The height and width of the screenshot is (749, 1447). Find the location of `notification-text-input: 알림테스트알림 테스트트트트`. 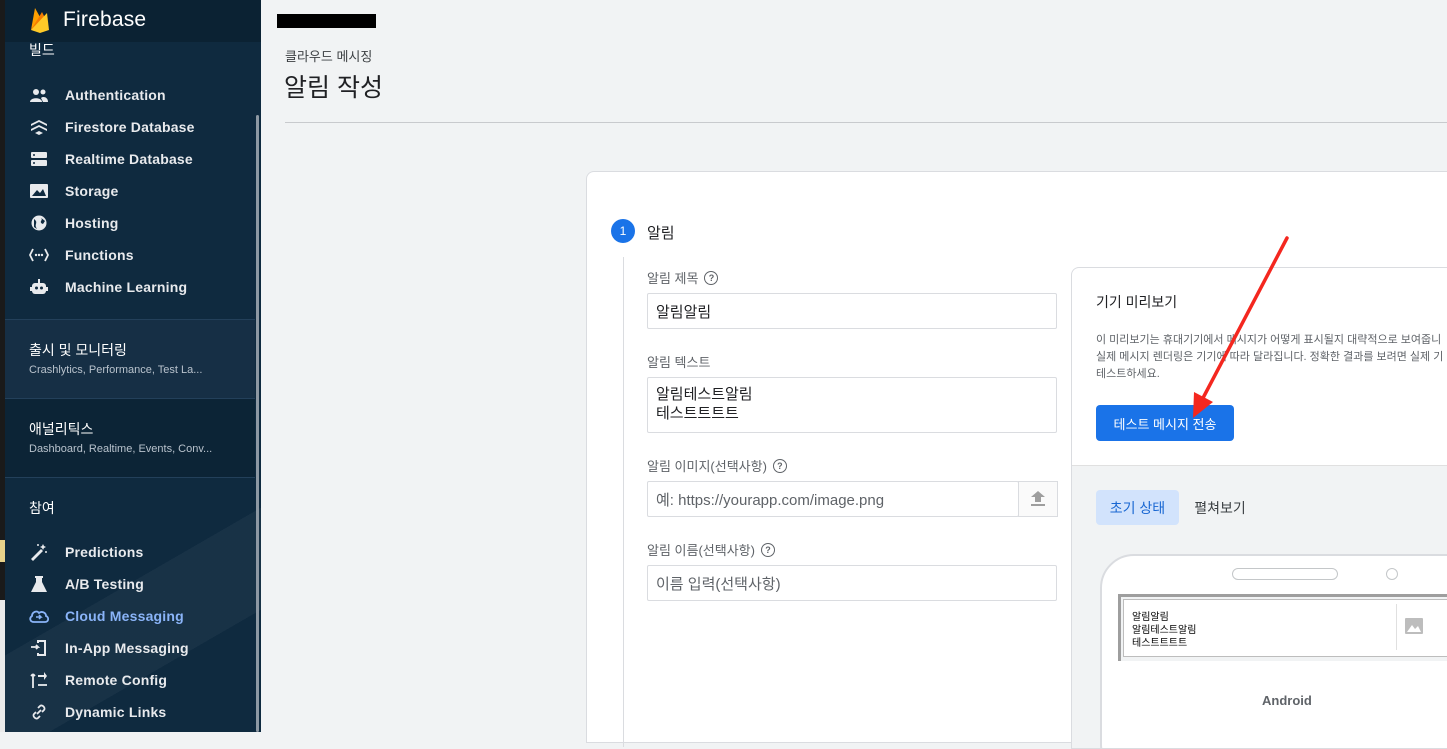

notification-text-input: 알림테스트알림 테스트트트트 is located at coordinates (852, 405).